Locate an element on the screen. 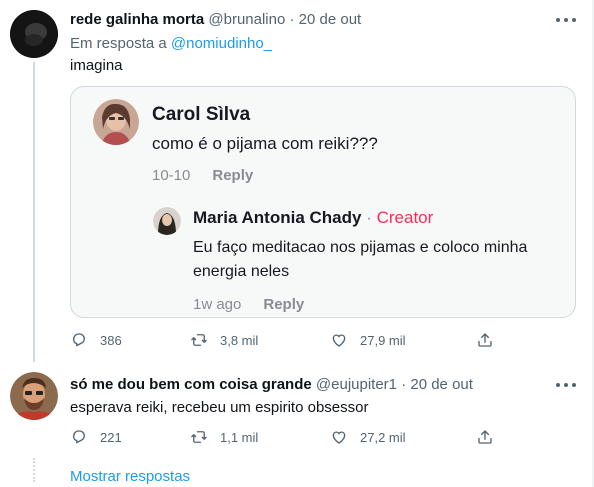 The image size is (594, 487). comment-date: 10-10 is located at coordinates (171, 175).